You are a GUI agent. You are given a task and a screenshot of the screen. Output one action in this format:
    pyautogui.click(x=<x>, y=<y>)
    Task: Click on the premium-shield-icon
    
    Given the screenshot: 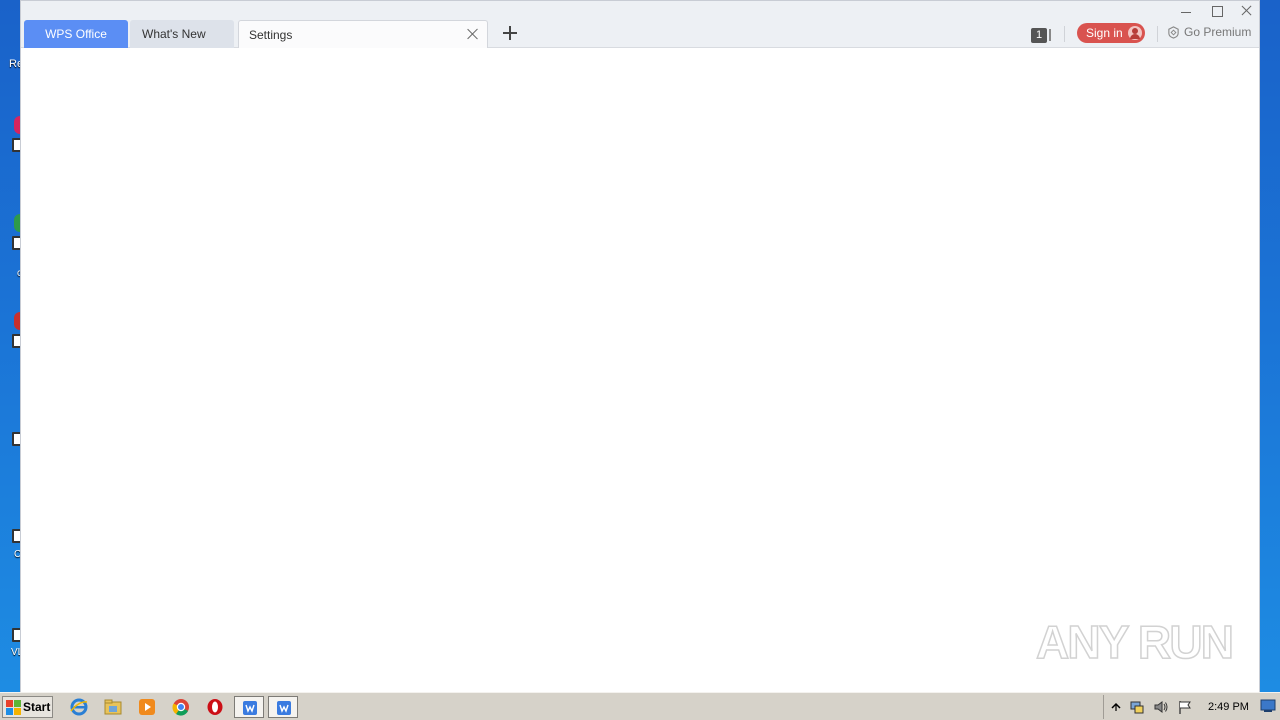 What is the action you would take?
    pyautogui.click(x=1173, y=32)
    